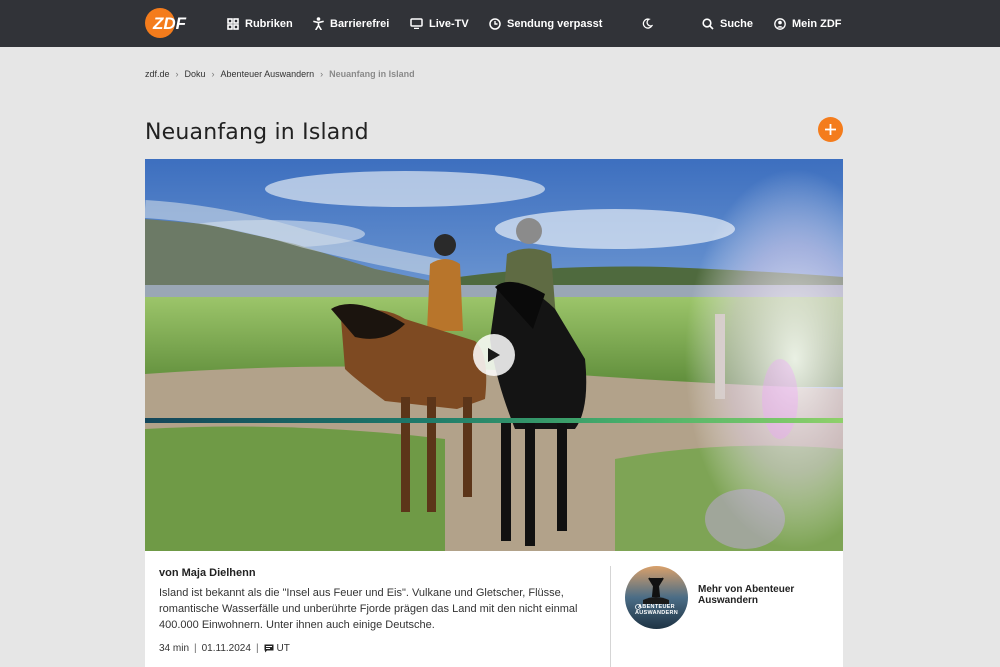 The image size is (1000, 667). I want to click on search-button: Suche, so click(727, 23).